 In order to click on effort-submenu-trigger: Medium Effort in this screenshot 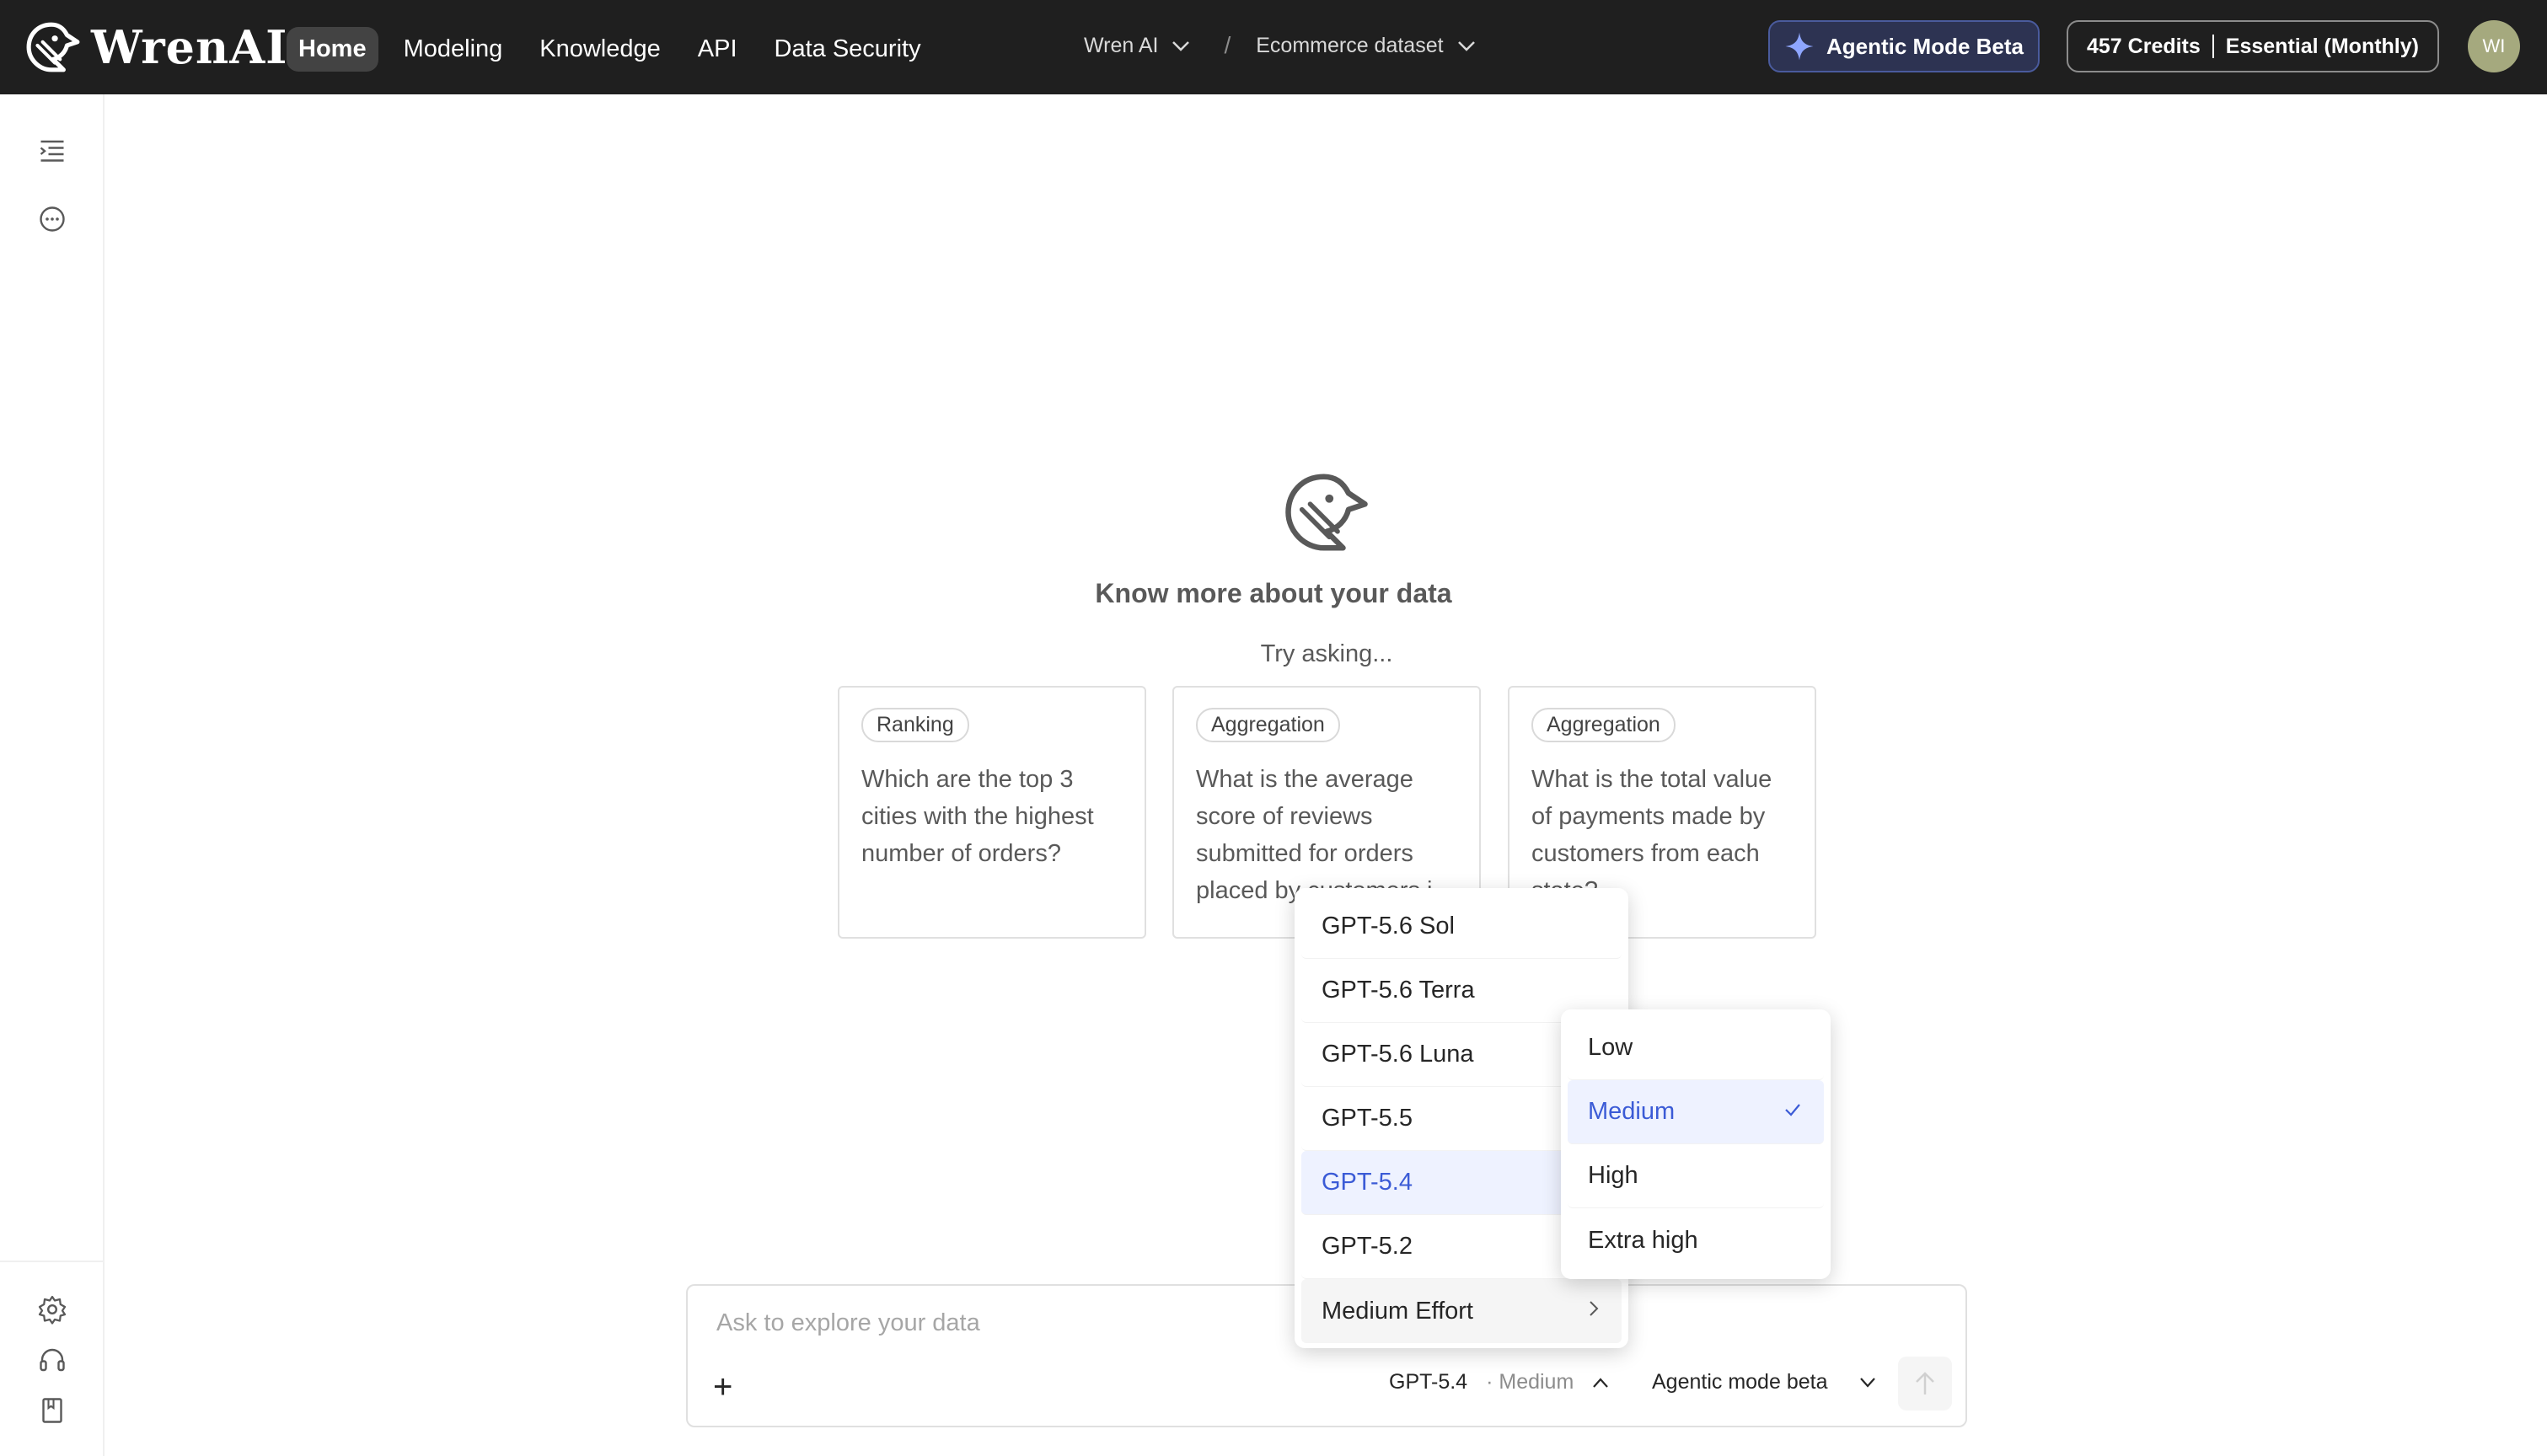, I will do `click(1461, 1311)`.